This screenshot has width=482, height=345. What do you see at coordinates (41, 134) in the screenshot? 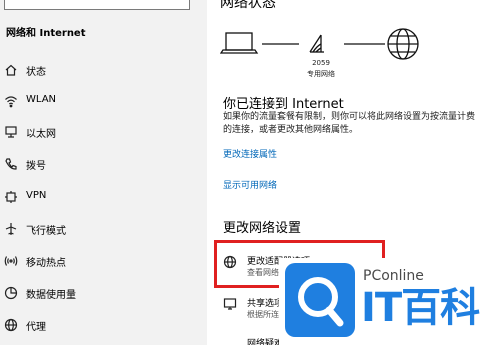
I see `sidebar-item-label: 以太网` at bounding box center [41, 134].